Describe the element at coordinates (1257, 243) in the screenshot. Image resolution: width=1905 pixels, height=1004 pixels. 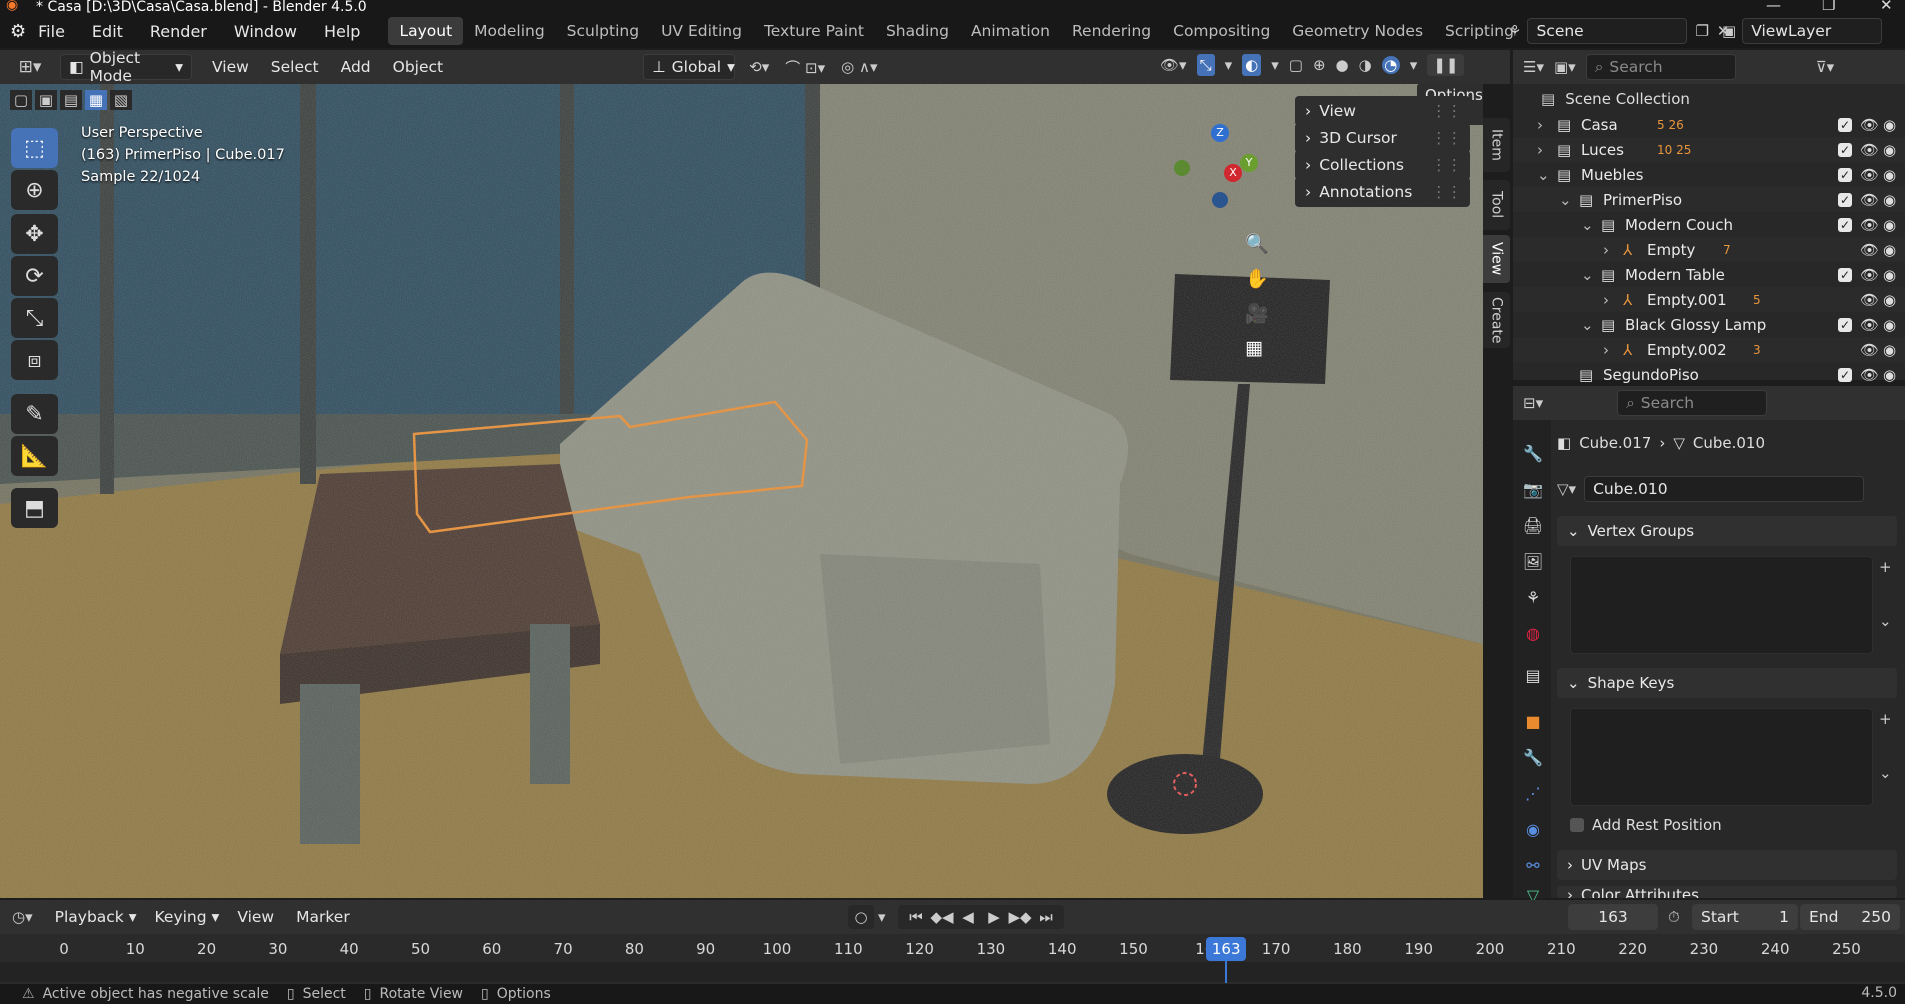
I see `zoom-icon: 🔍` at that location.